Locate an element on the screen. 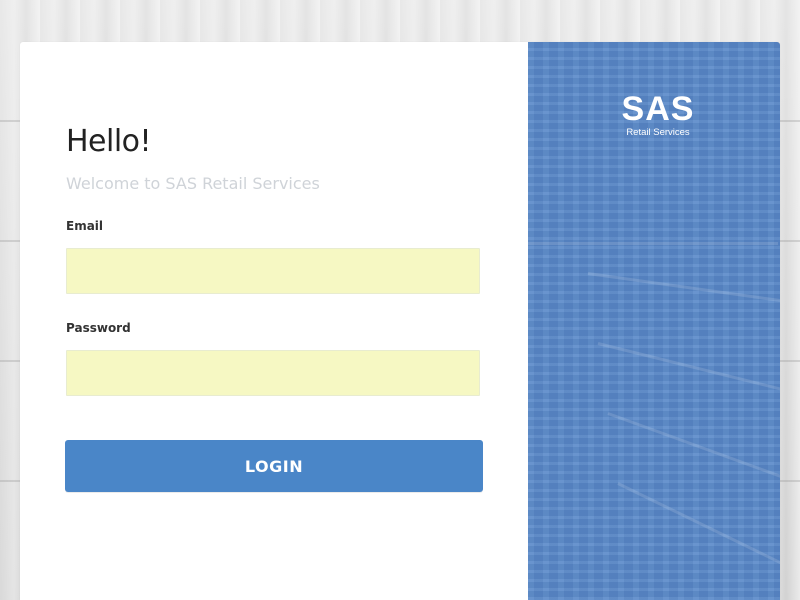 Image resolution: width=800 pixels, height=600 pixels. email-label: Email is located at coordinates (85, 226).